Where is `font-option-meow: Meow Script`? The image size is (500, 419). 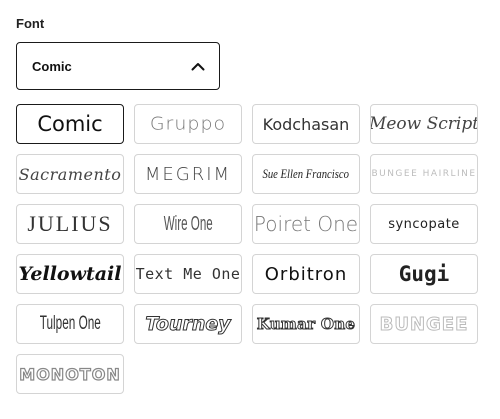 font-option-meow: Meow Script is located at coordinates (424, 124).